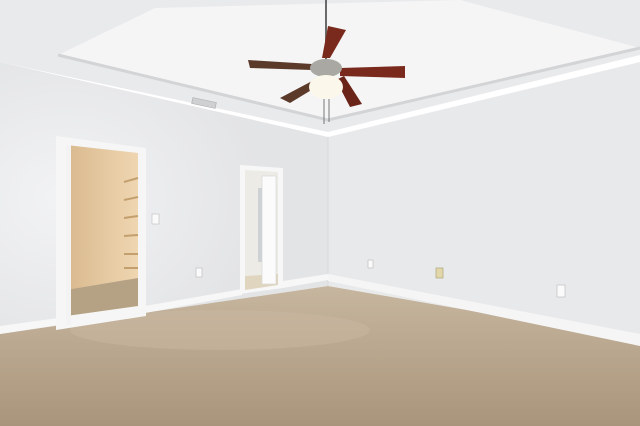 The image size is (640, 426). I want to click on closet-door-slab, so click(68, 235).